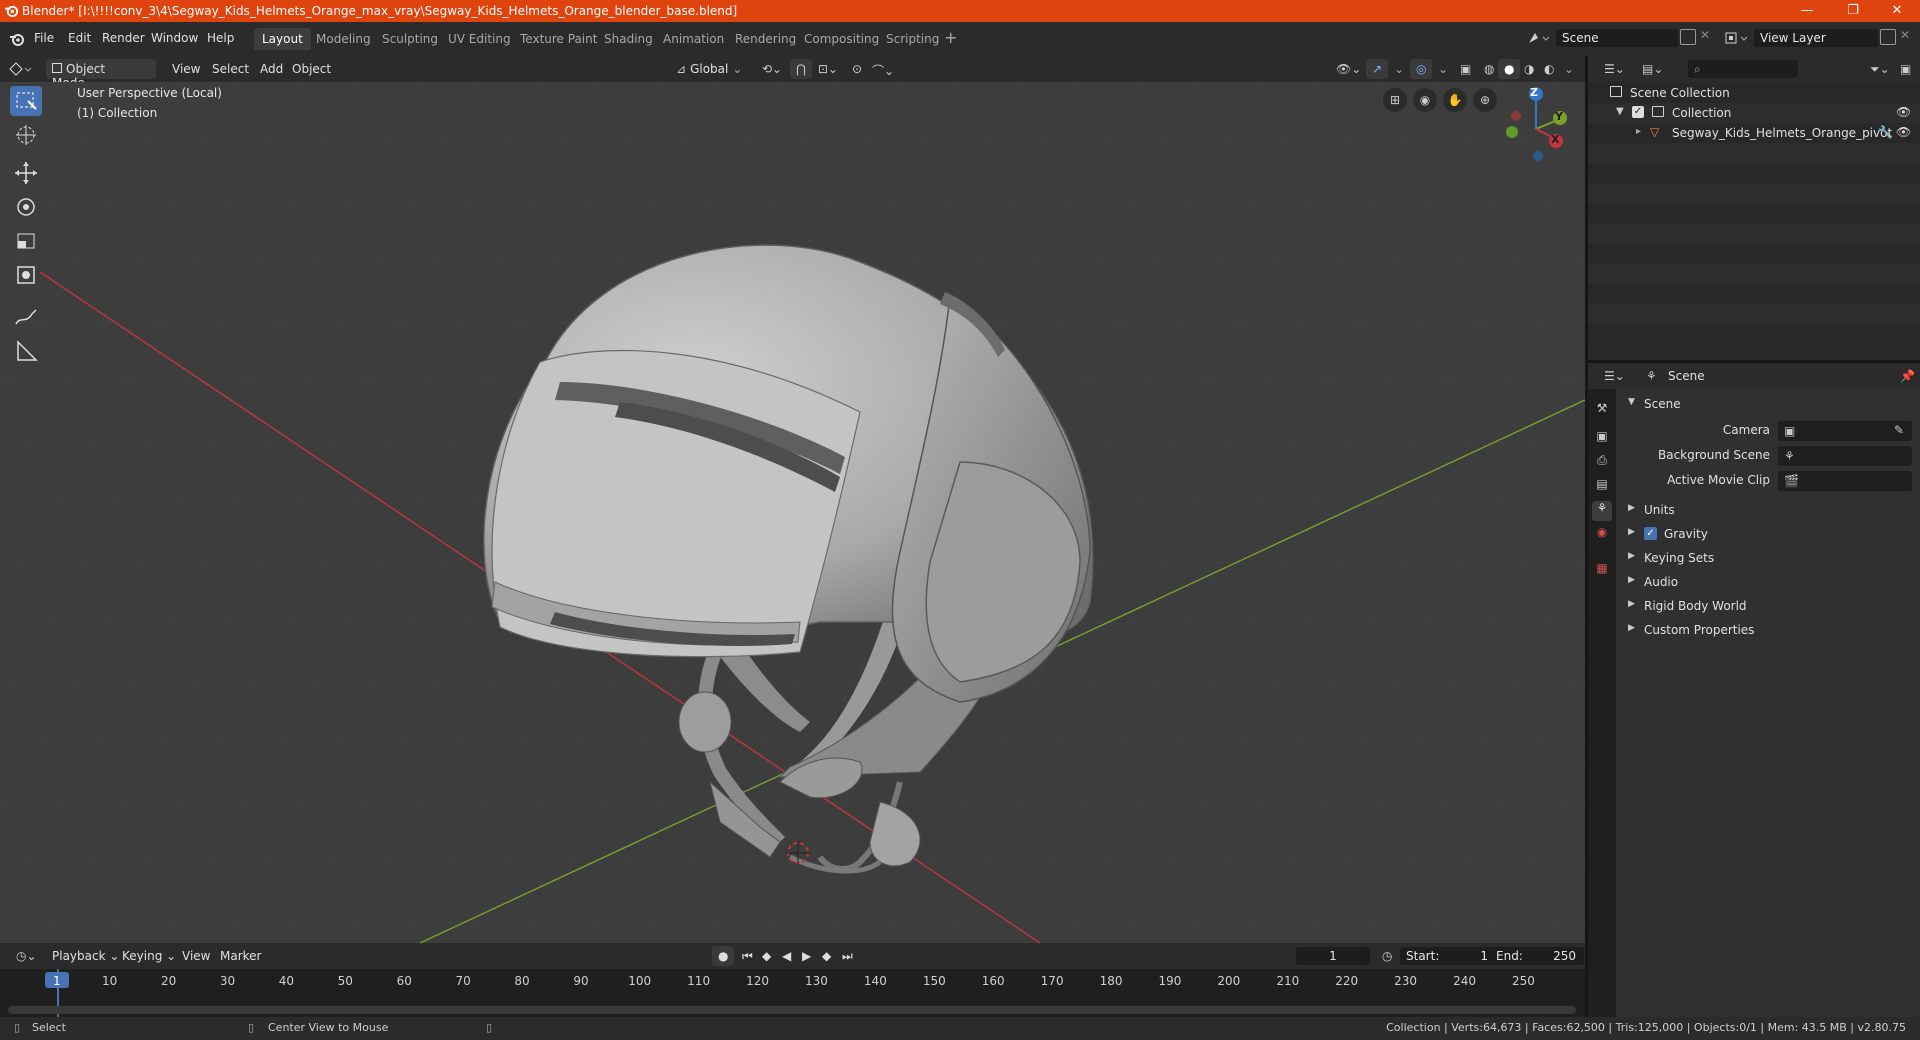  I want to click on play-reverse-icon: ◀, so click(786, 956).